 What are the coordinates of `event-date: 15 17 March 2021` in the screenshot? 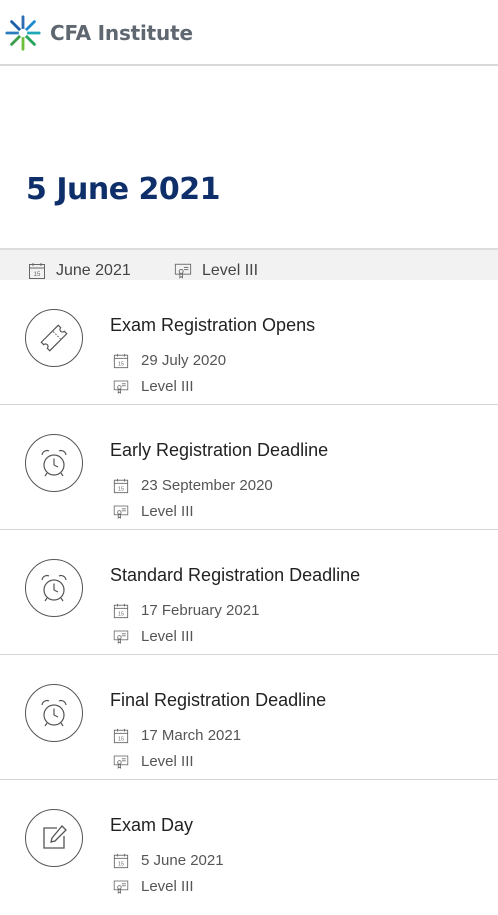 It's located at (177, 735).